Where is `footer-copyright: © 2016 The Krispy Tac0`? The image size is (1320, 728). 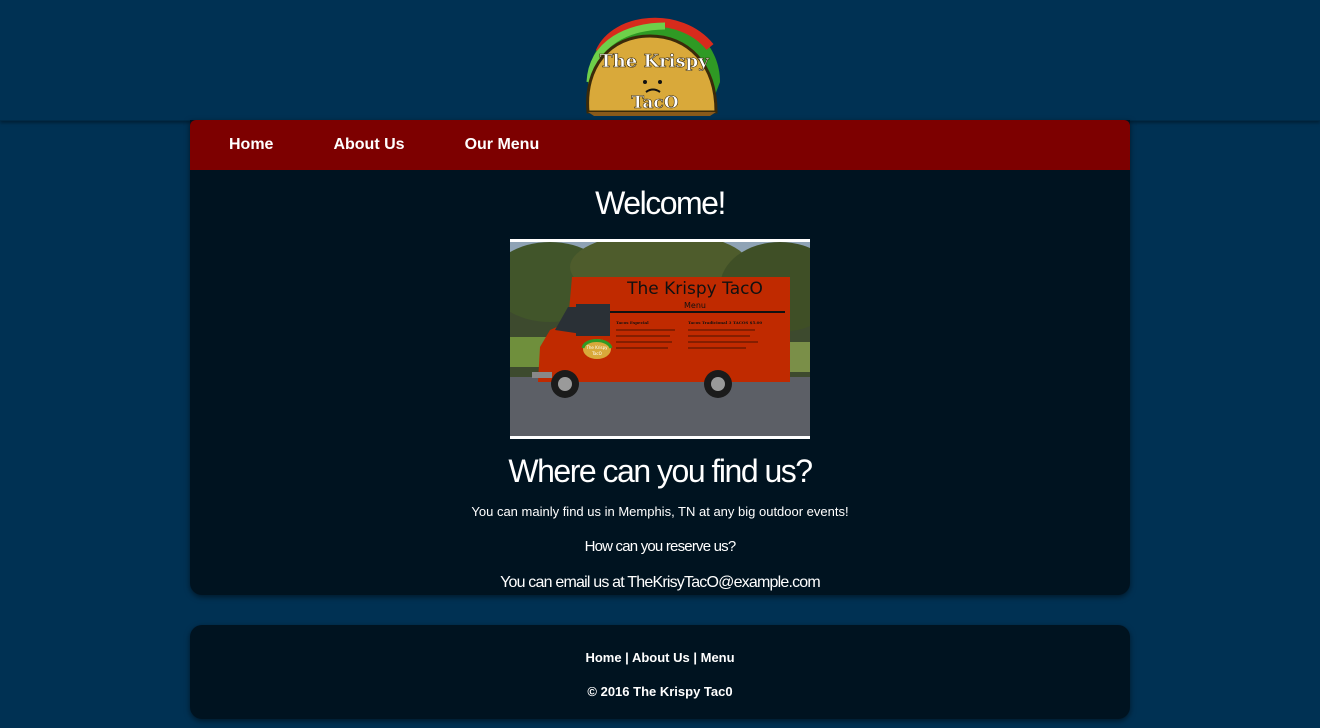
footer-copyright: © 2016 The Krispy Tac0 is located at coordinates (660, 691).